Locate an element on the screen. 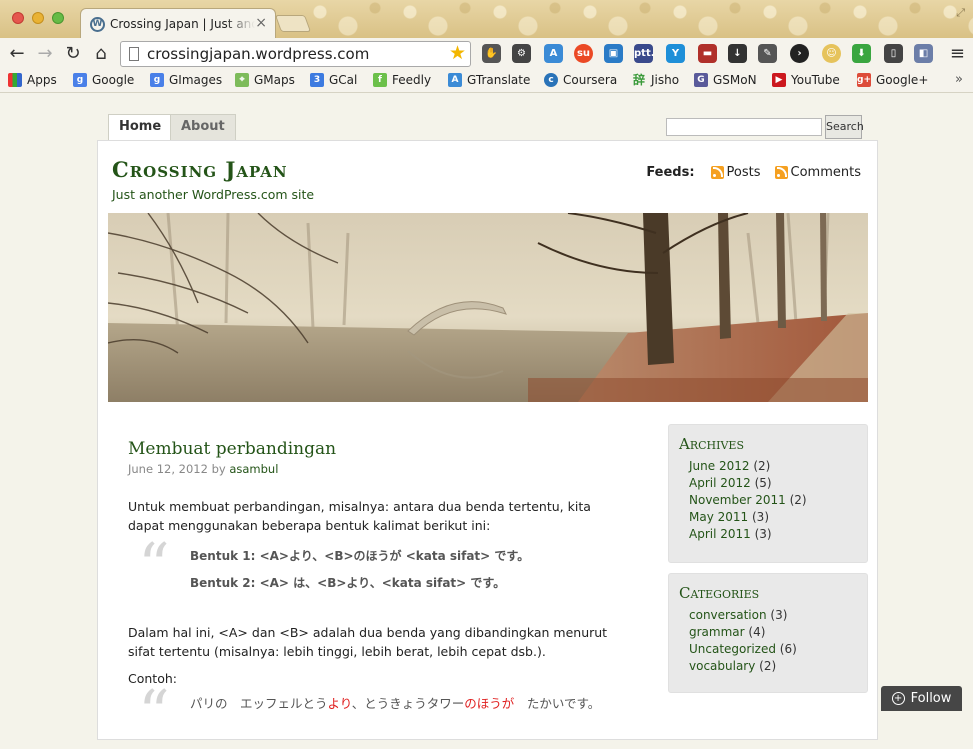 The height and width of the screenshot is (749, 973). play-extension-icon: › is located at coordinates (799, 53).